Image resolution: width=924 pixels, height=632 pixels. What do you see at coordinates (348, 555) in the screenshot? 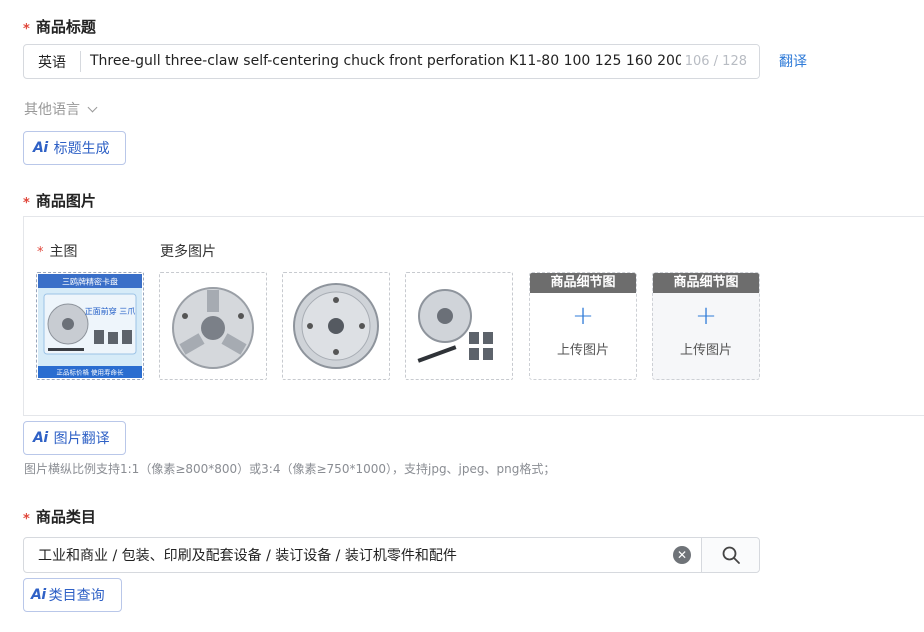
I see `category-input-value: 工业和商业 / 包装、印刷及配套设备 / 装订设备 / 装订机零件和配件` at bounding box center [348, 555].